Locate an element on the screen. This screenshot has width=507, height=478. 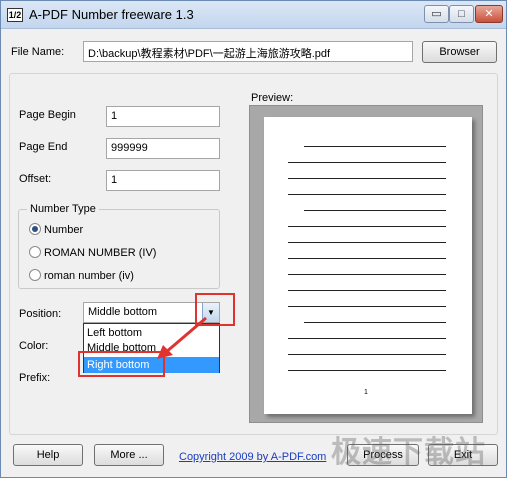
position-selected-value: Middle bottom is located at coordinates (123, 312).